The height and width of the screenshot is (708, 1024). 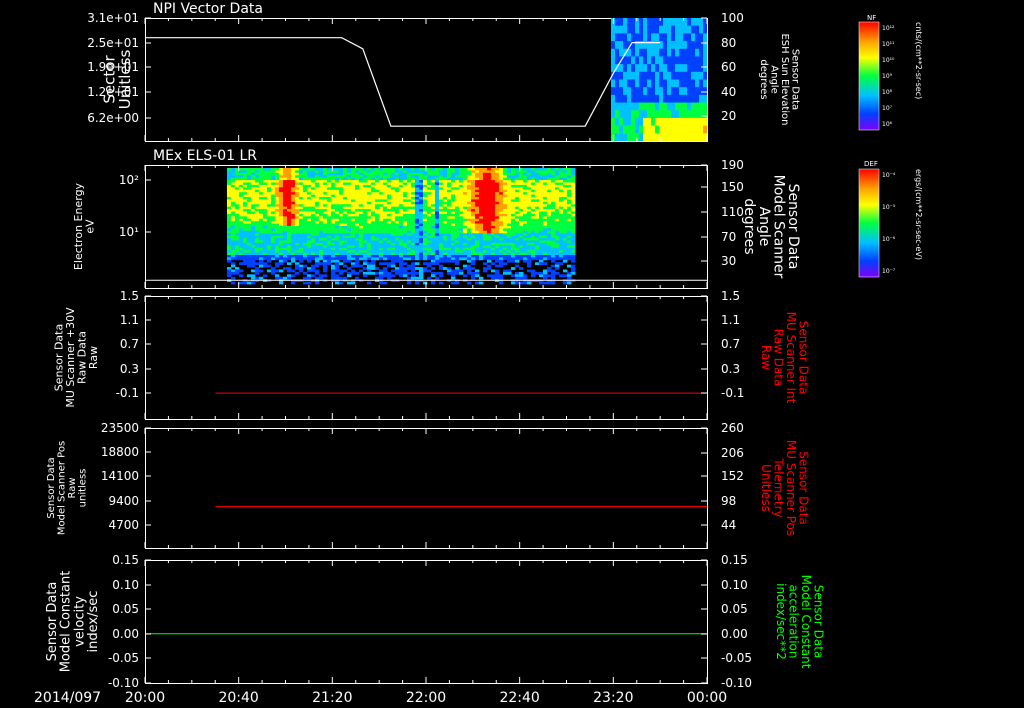 I want to click on npi-spectrogram, so click(x=658, y=79).